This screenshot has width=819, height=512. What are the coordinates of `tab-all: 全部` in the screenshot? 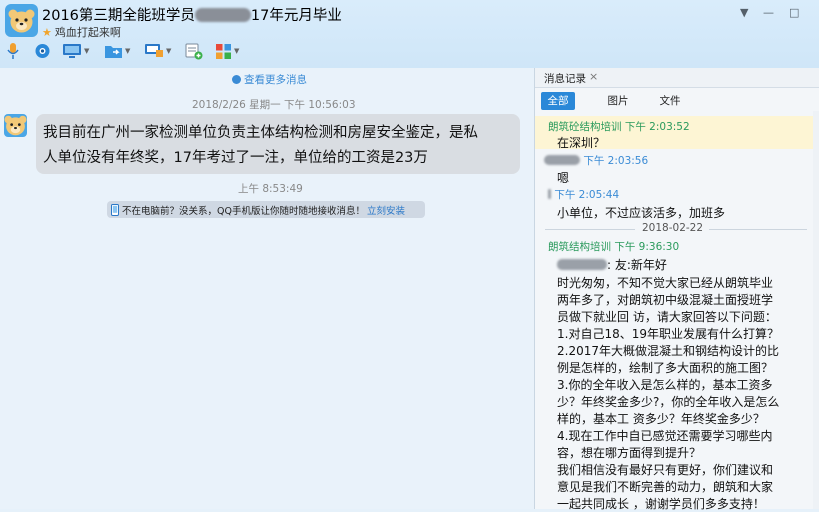 It's located at (558, 101).